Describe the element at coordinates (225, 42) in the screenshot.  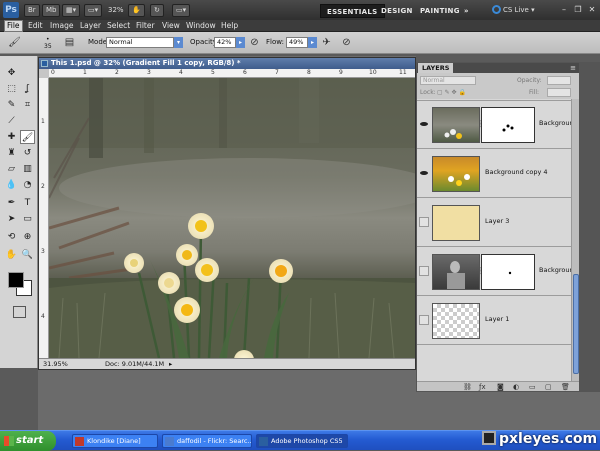
I see `opacity-input: 42%` at that location.